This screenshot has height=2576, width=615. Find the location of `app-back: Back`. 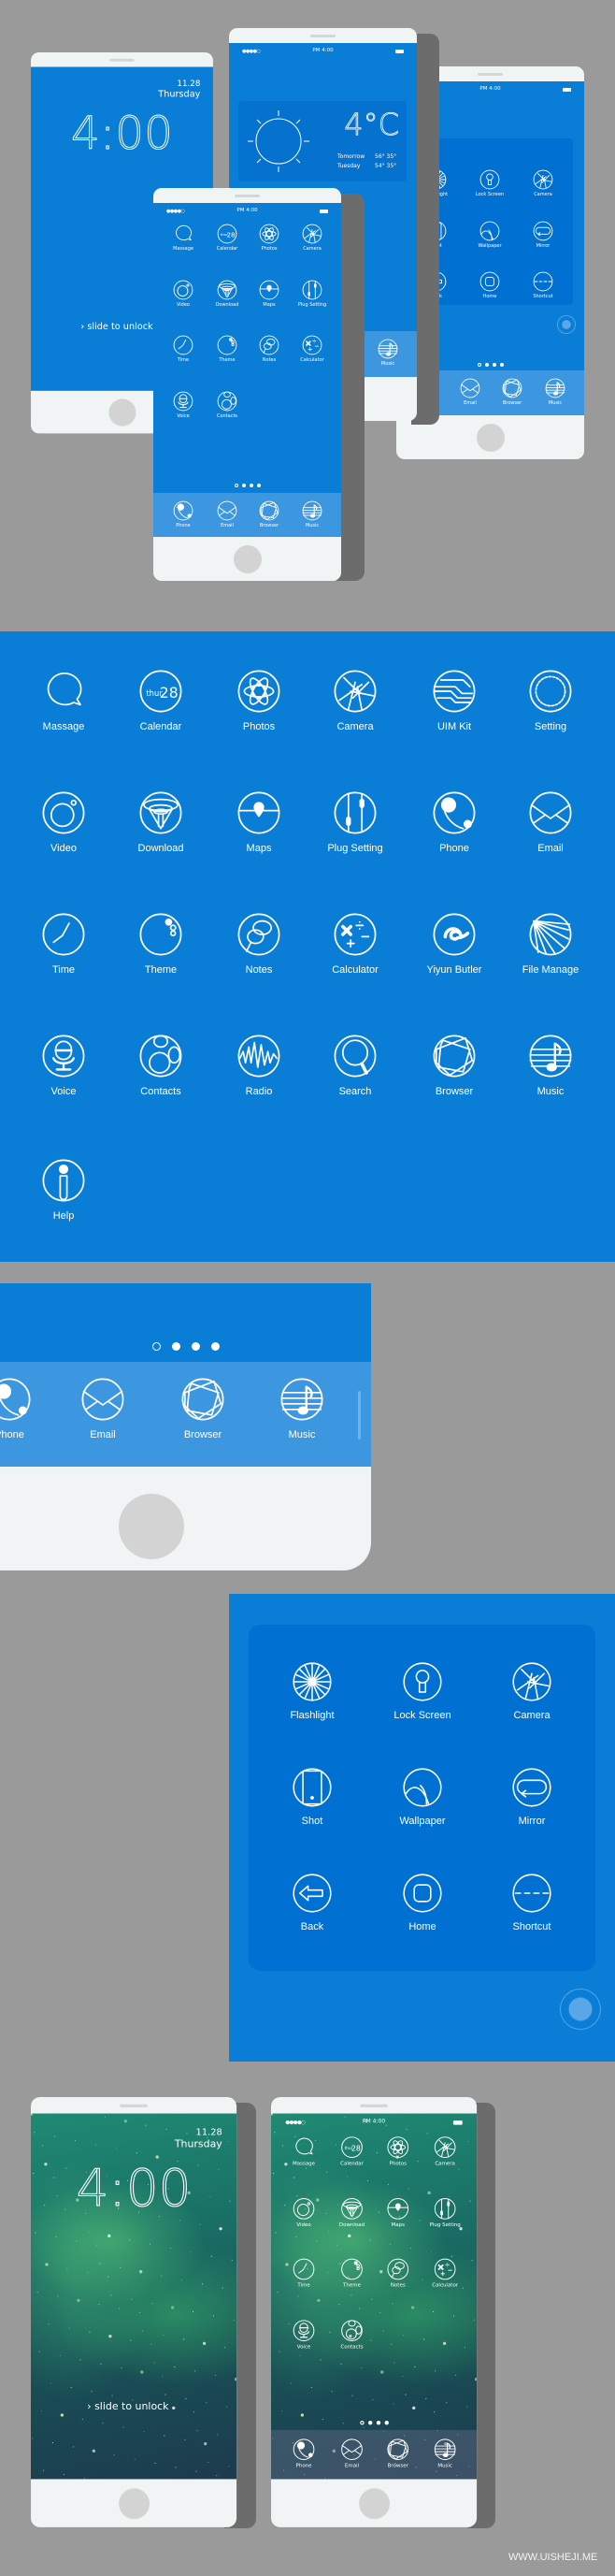

app-back: Back is located at coordinates (312, 1902).